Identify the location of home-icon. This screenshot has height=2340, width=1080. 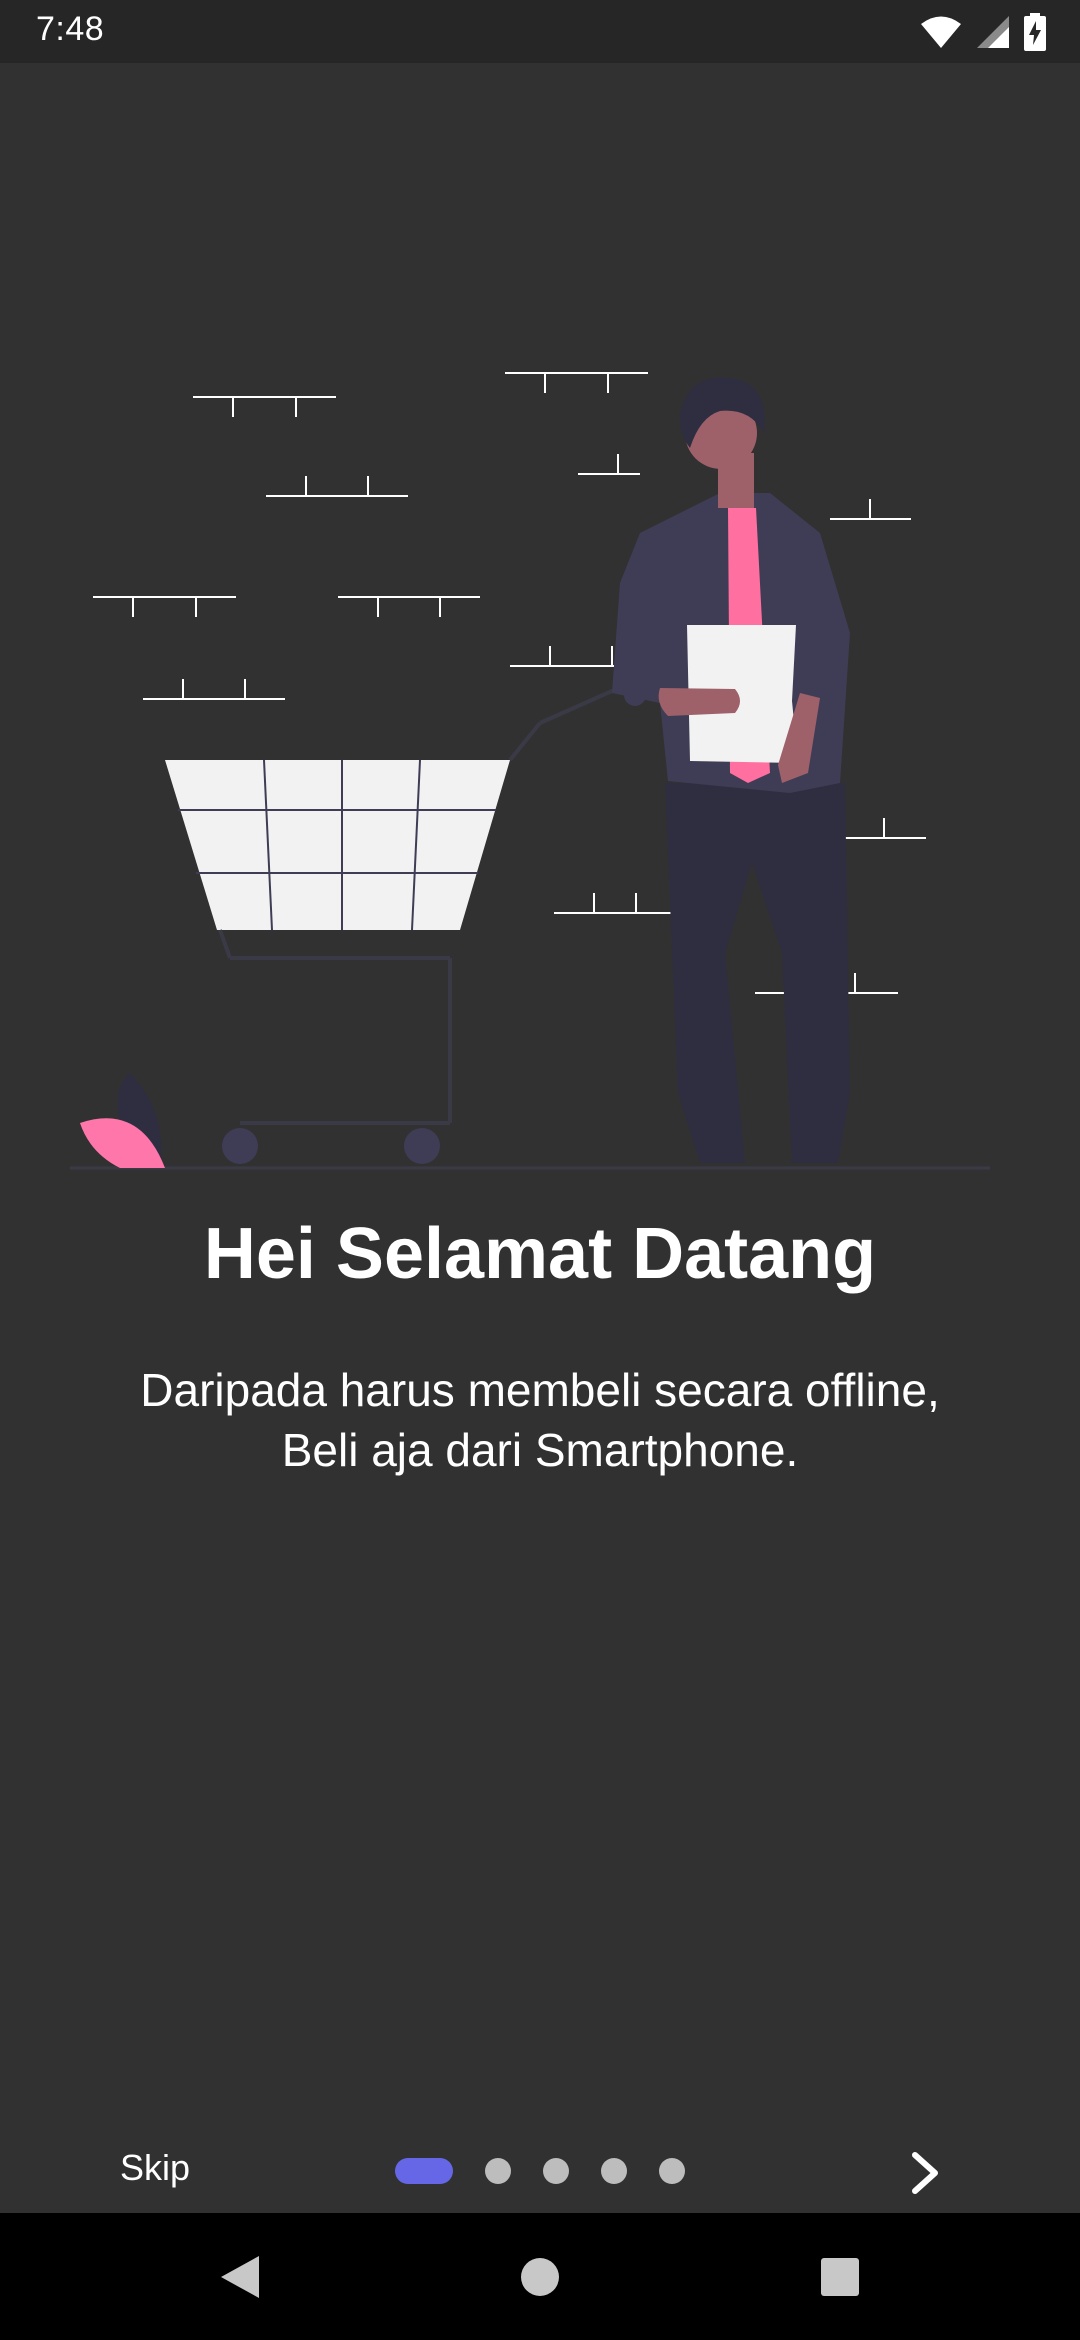
(540, 2276).